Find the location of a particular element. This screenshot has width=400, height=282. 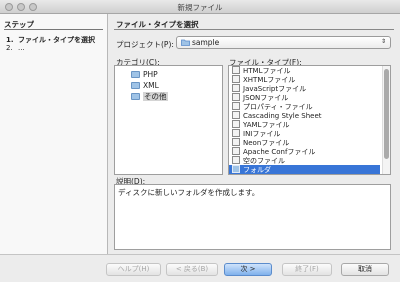

window-title: 新規ファイル is located at coordinates (200, 7).